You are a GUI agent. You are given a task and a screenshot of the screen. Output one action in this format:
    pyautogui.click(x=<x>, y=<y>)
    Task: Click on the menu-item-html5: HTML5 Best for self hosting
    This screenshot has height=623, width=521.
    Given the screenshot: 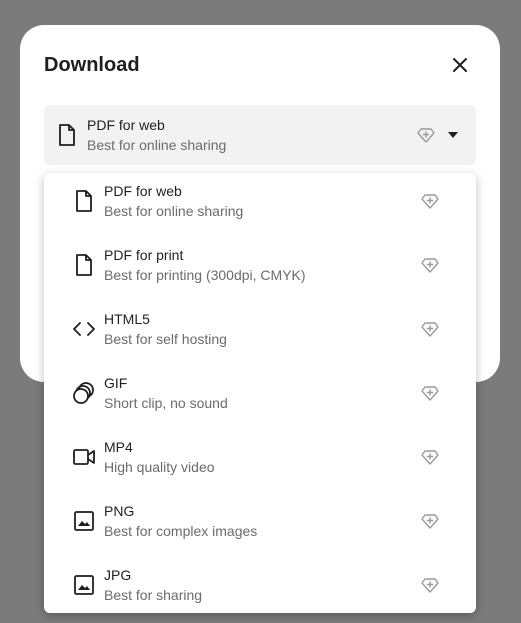 What is the action you would take?
    pyautogui.click(x=260, y=333)
    